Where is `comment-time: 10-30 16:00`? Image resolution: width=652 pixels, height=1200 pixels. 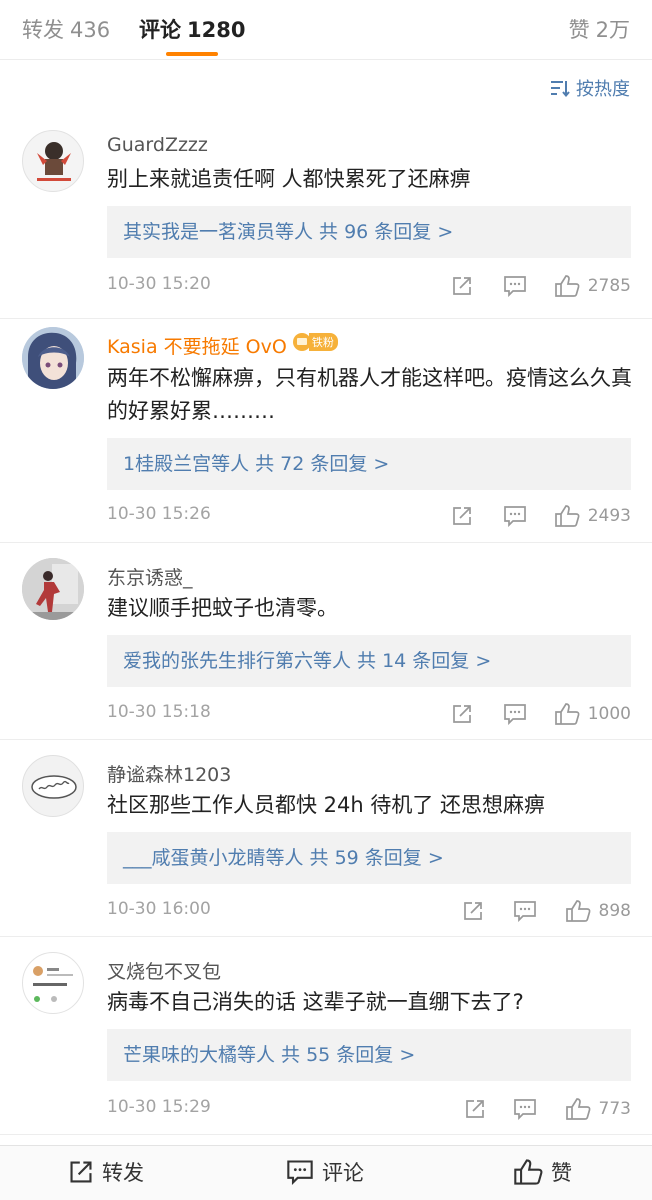 comment-time: 10-30 16:00 is located at coordinates (159, 909).